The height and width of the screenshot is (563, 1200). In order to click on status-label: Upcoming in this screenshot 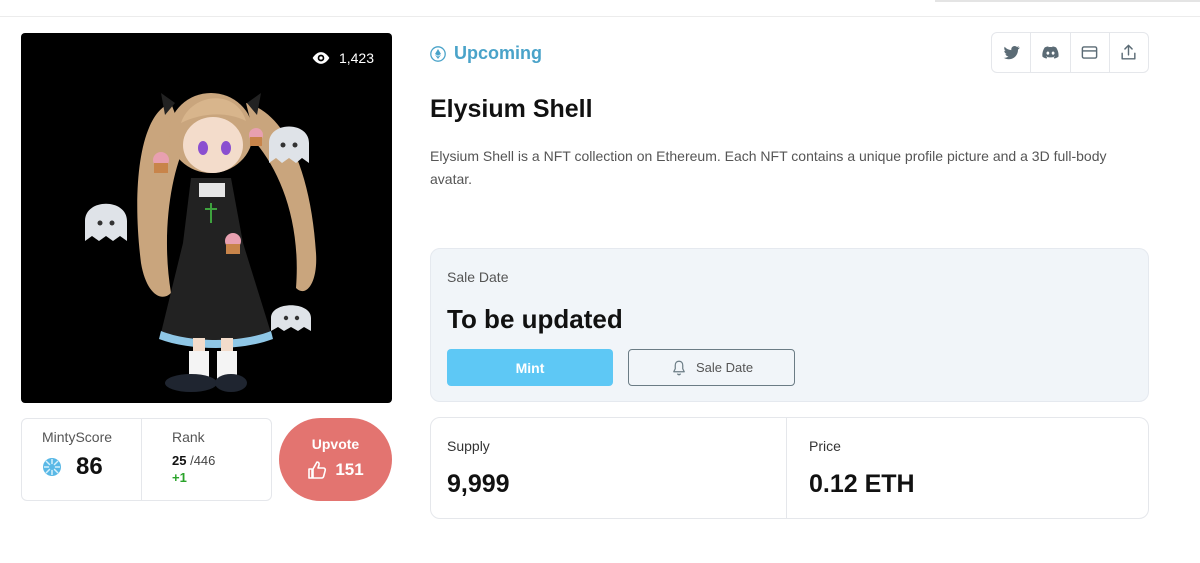, I will do `click(498, 53)`.